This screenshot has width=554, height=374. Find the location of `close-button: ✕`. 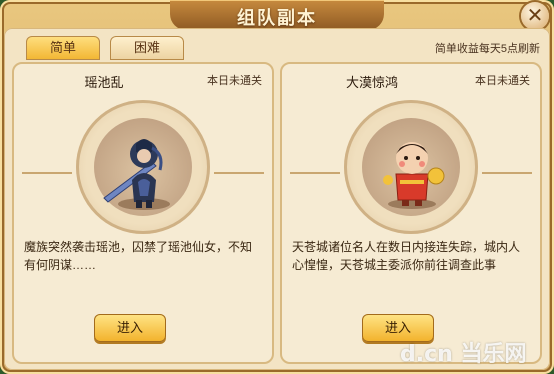

close-button: ✕ is located at coordinates (535, 16).